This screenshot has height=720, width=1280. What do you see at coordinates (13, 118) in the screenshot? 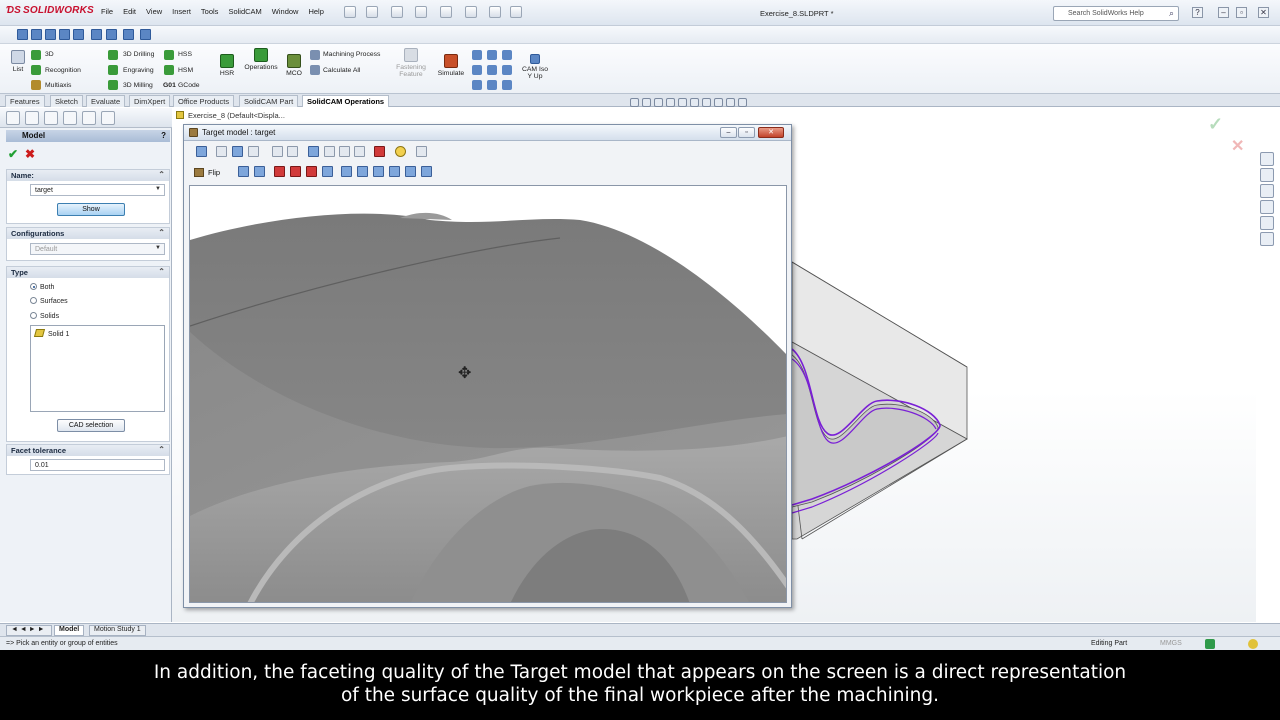
I see `feature-manager-icon` at bounding box center [13, 118].